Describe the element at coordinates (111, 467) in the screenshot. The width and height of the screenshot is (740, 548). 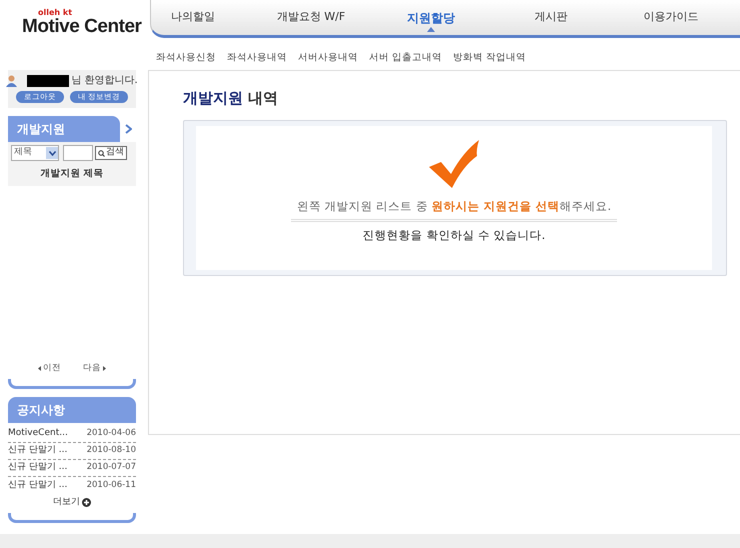
I see `notice-date: 2010-07-07` at that location.